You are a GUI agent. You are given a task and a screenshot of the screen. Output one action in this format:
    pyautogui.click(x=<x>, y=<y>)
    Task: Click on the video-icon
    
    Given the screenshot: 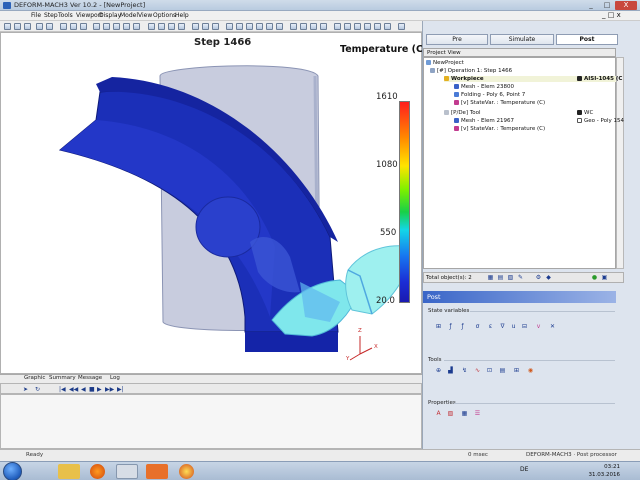 What is the action you would take?
    pyautogui.click(x=83, y=26)
    